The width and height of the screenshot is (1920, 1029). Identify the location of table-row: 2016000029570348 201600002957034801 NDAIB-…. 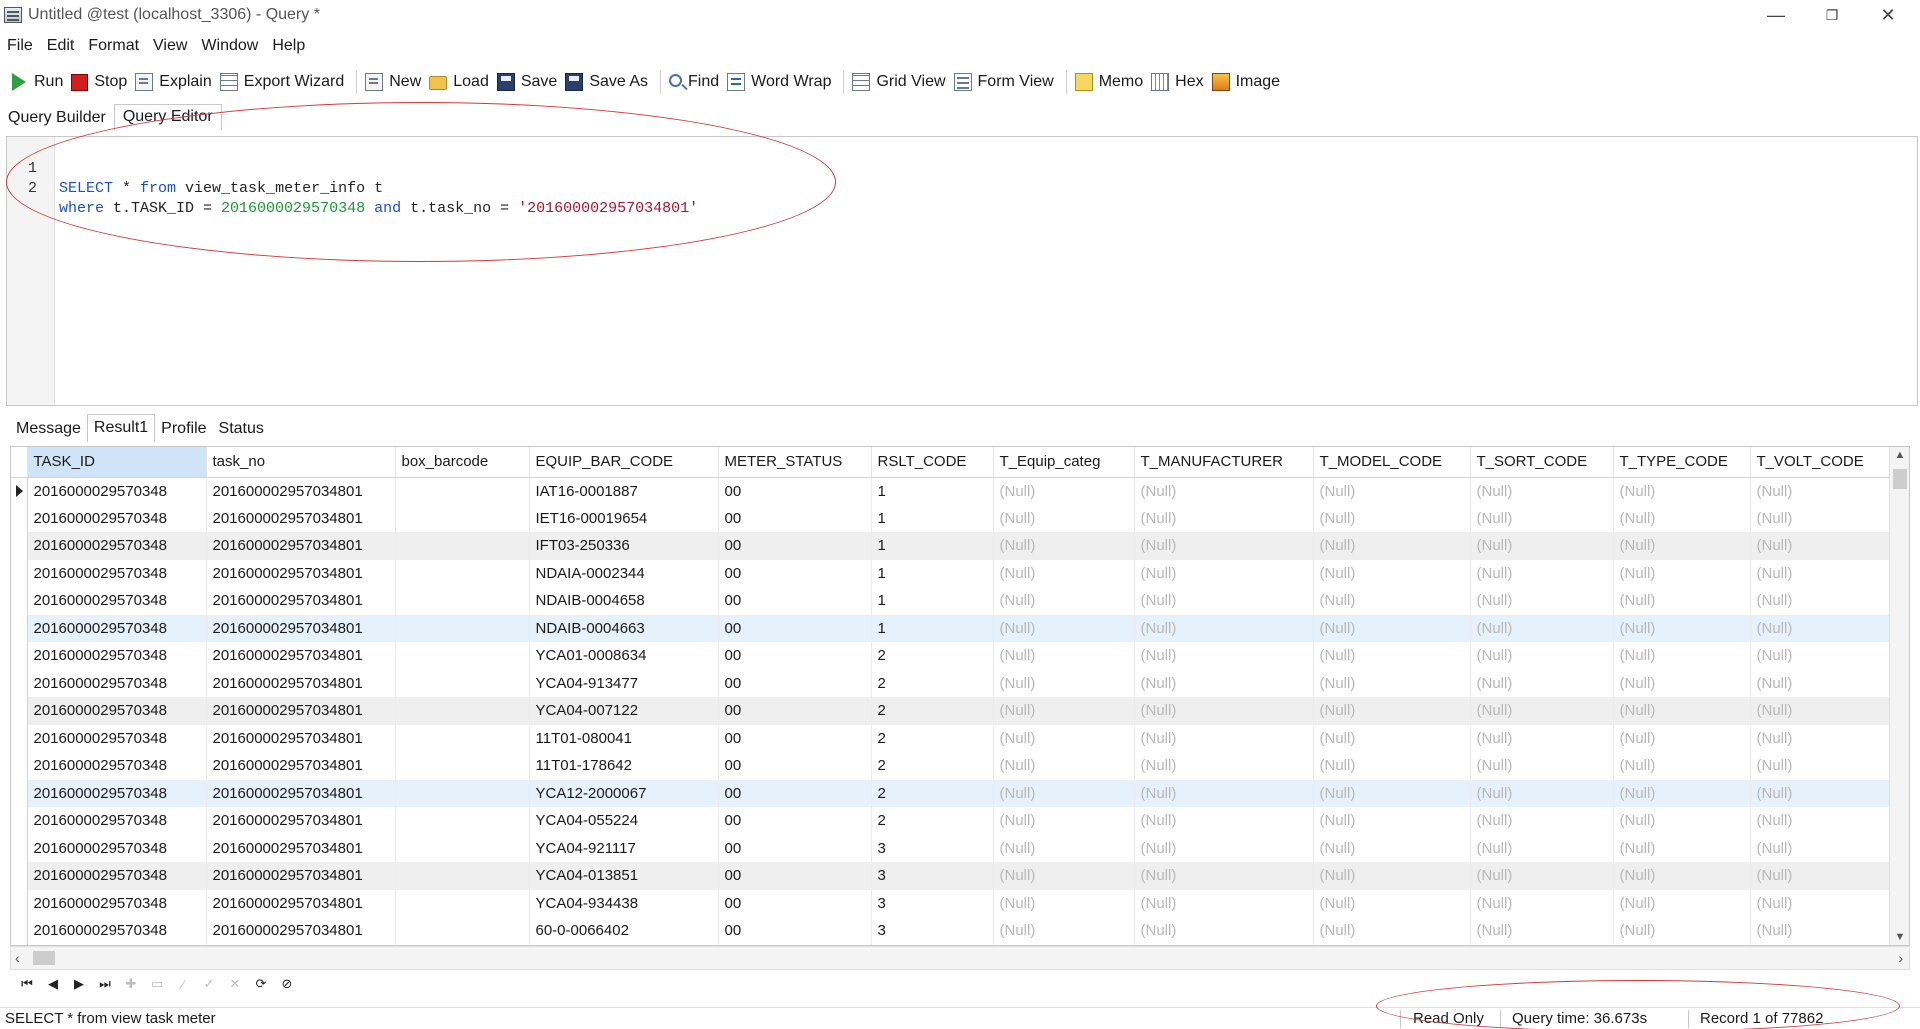
(951, 601).